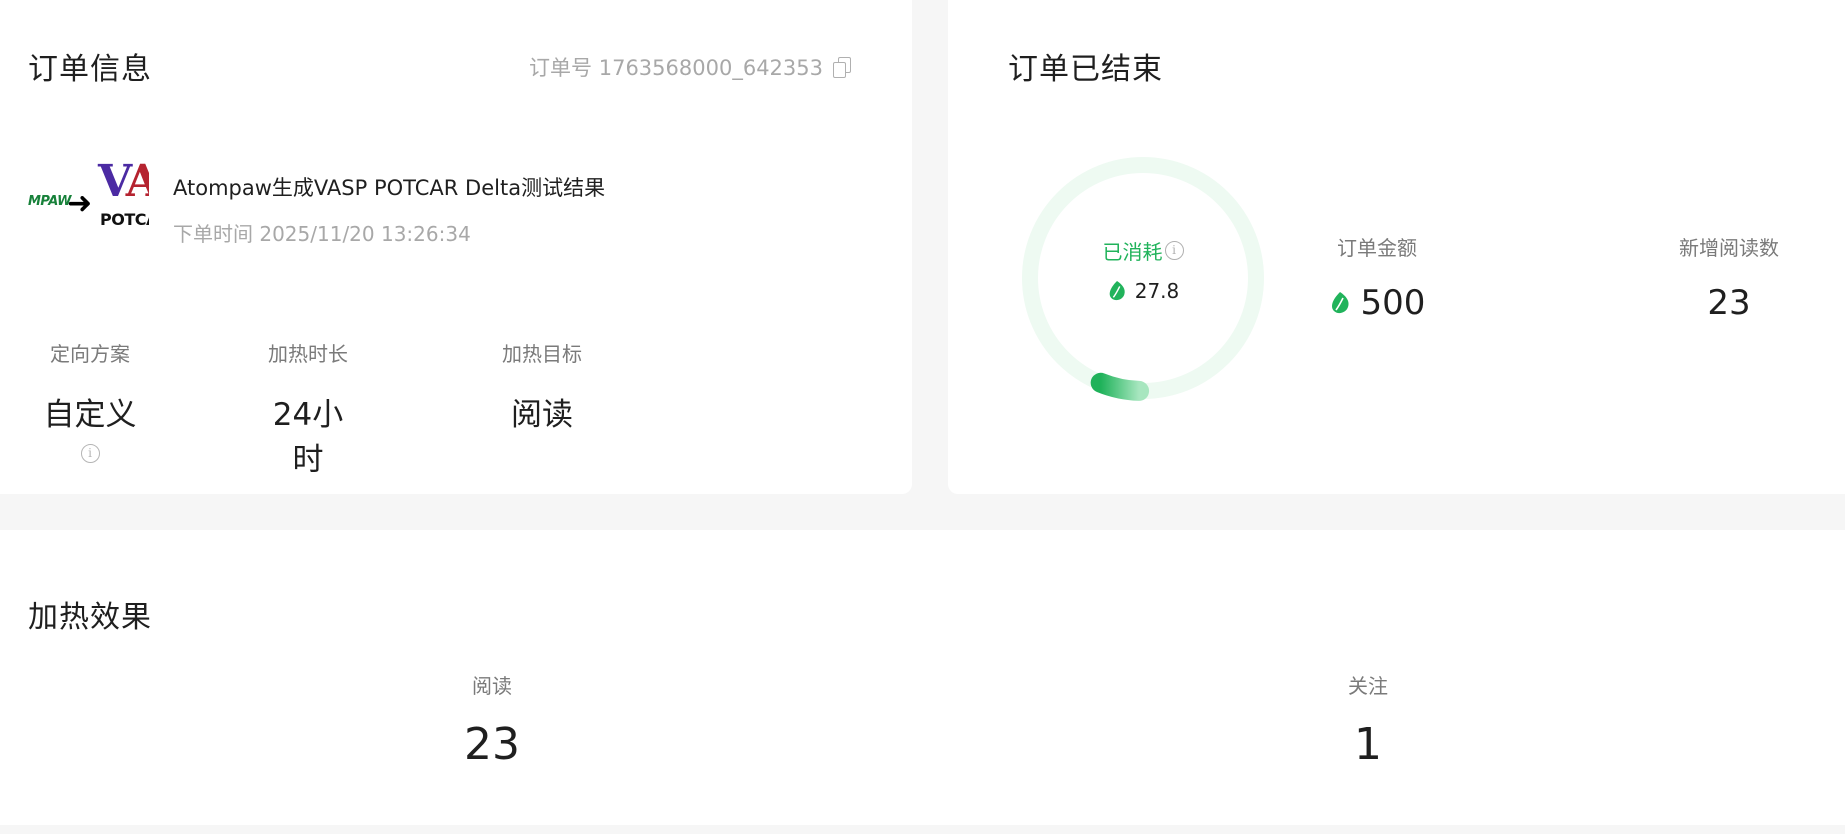 The width and height of the screenshot is (1845, 834). Describe the element at coordinates (308, 437) in the screenshot. I see `stat-value: 24小时` at that location.